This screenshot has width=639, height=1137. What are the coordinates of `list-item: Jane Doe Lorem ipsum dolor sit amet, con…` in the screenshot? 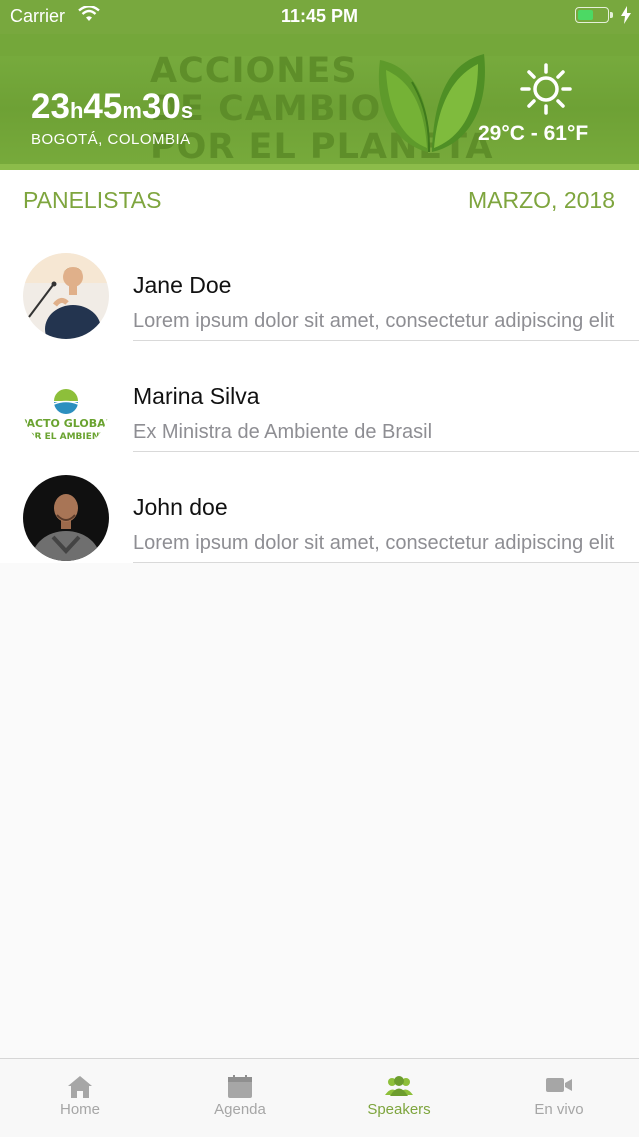 It's located at (319, 285).